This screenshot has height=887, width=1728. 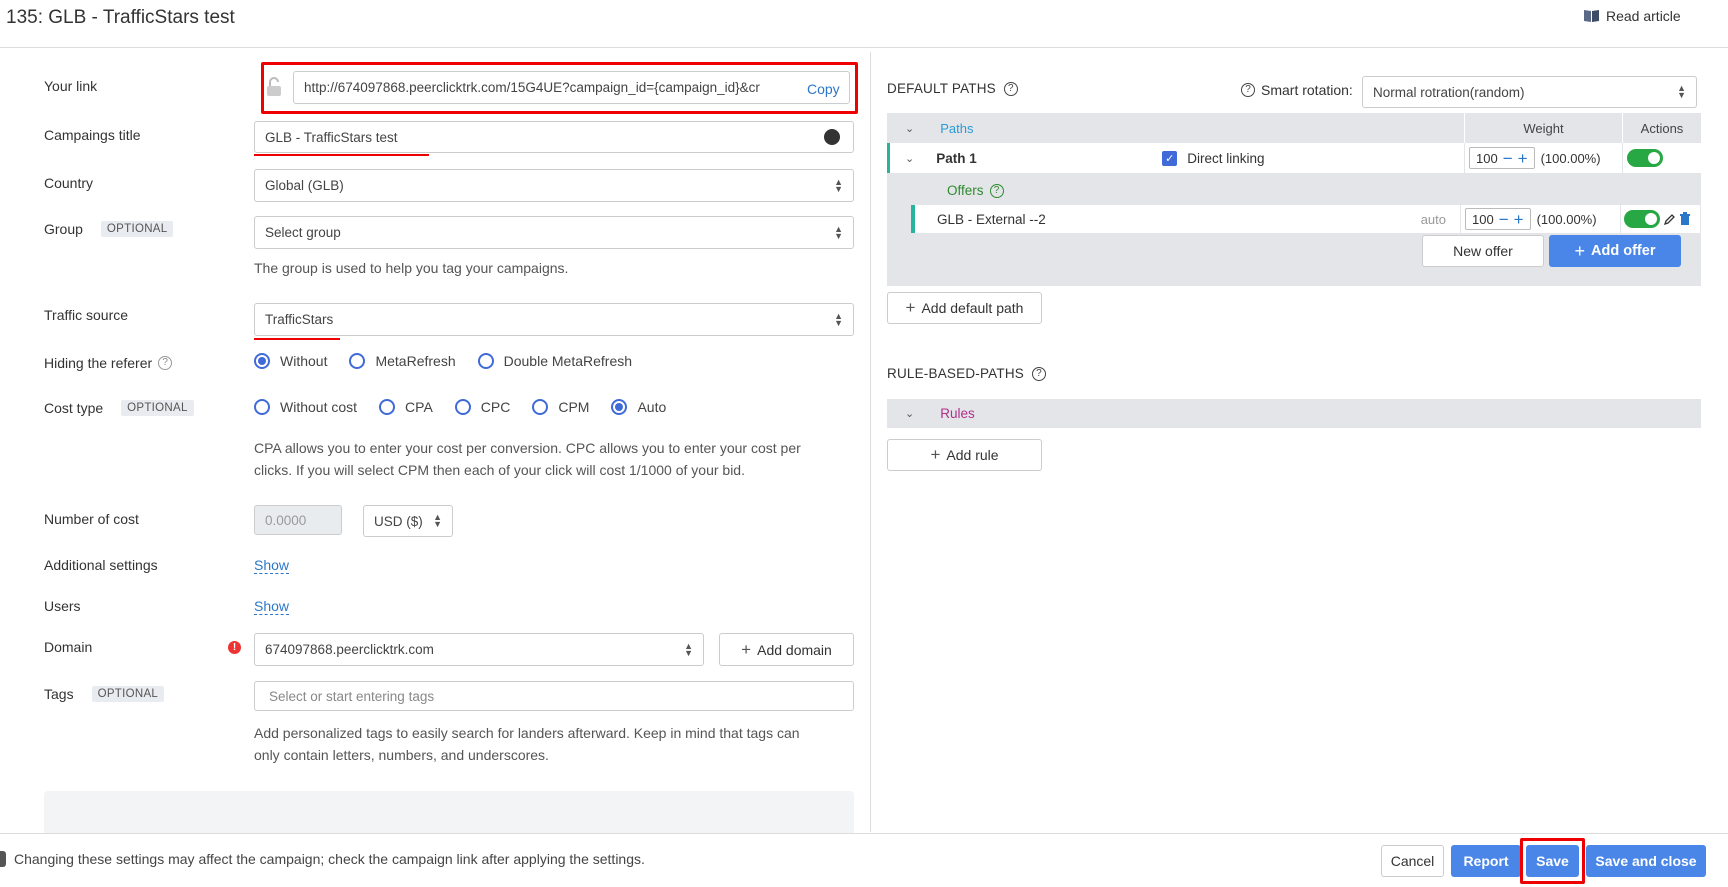 I want to click on new-offer-button: New offer, so click(x=1483, y=251).